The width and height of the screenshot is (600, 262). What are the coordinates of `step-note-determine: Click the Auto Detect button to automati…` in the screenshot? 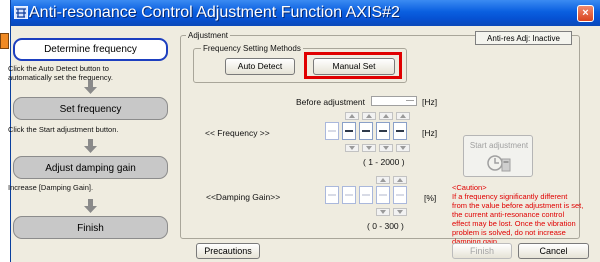 It's located at (60, 73).